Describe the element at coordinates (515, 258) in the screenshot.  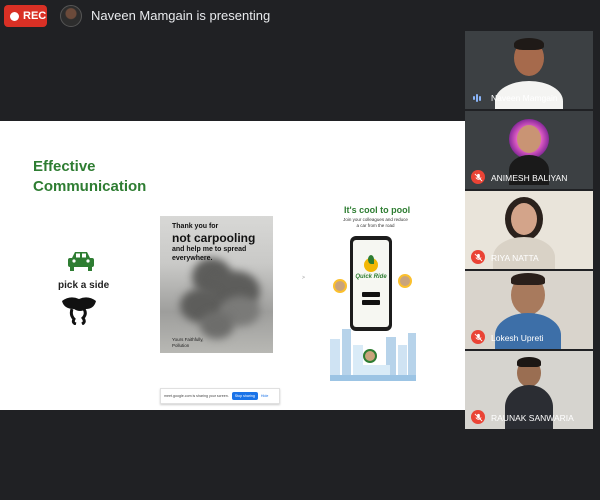
I see `participant-name: RIYA NATTA` at that location.